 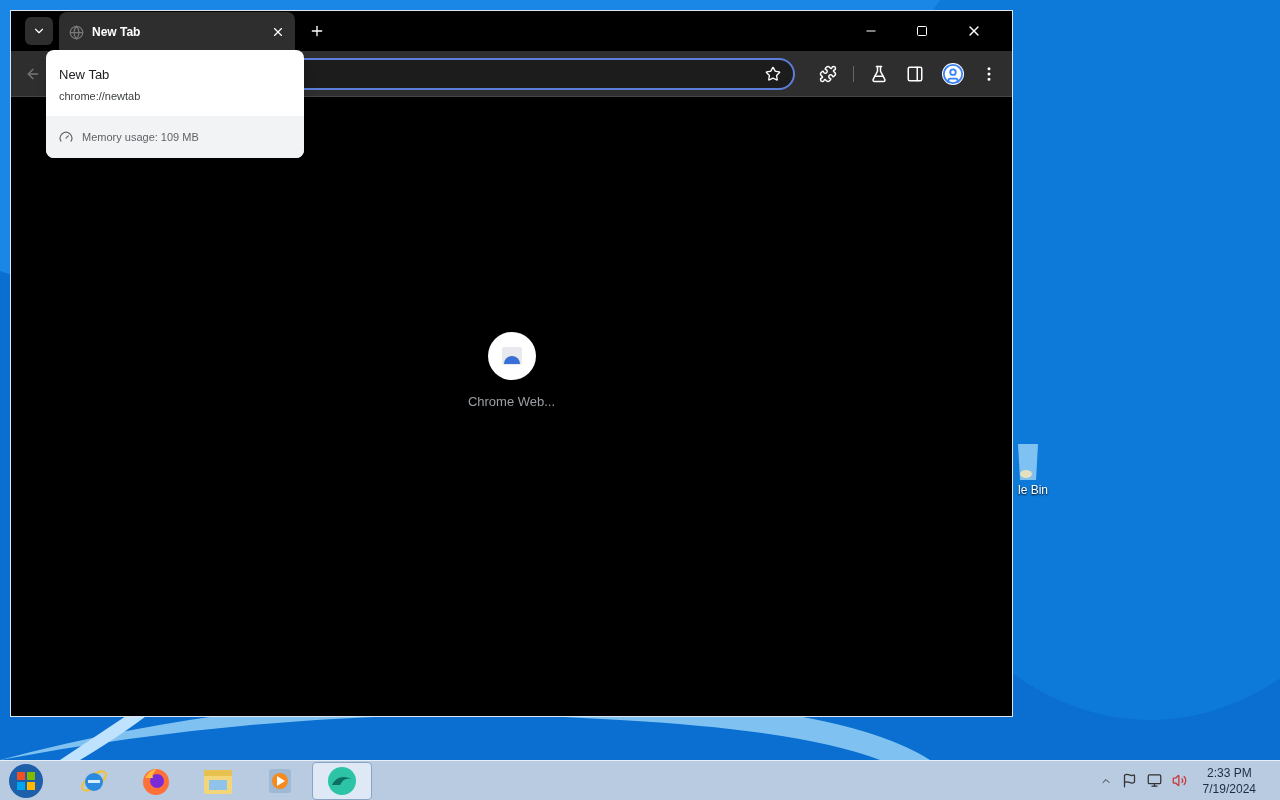 What do you see at coordinates (76, 32) in the screenshot?
I see `globe-icon` at bounding box center [76, 32].